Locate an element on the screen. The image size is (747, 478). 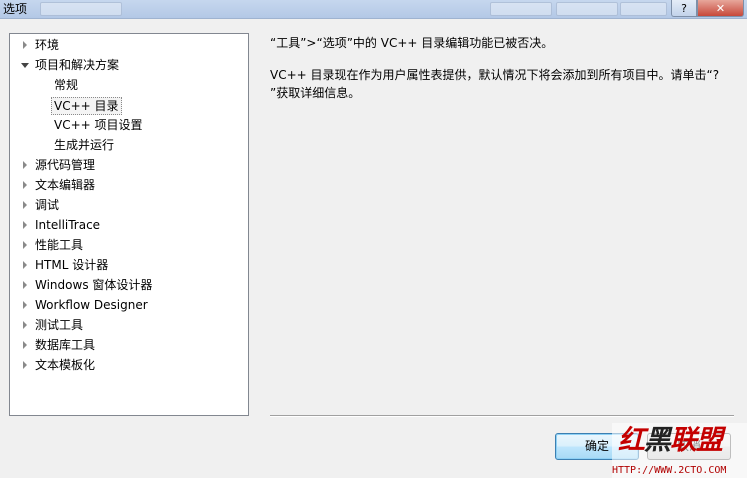
help-button: ? is located at coordinates (684, 8).